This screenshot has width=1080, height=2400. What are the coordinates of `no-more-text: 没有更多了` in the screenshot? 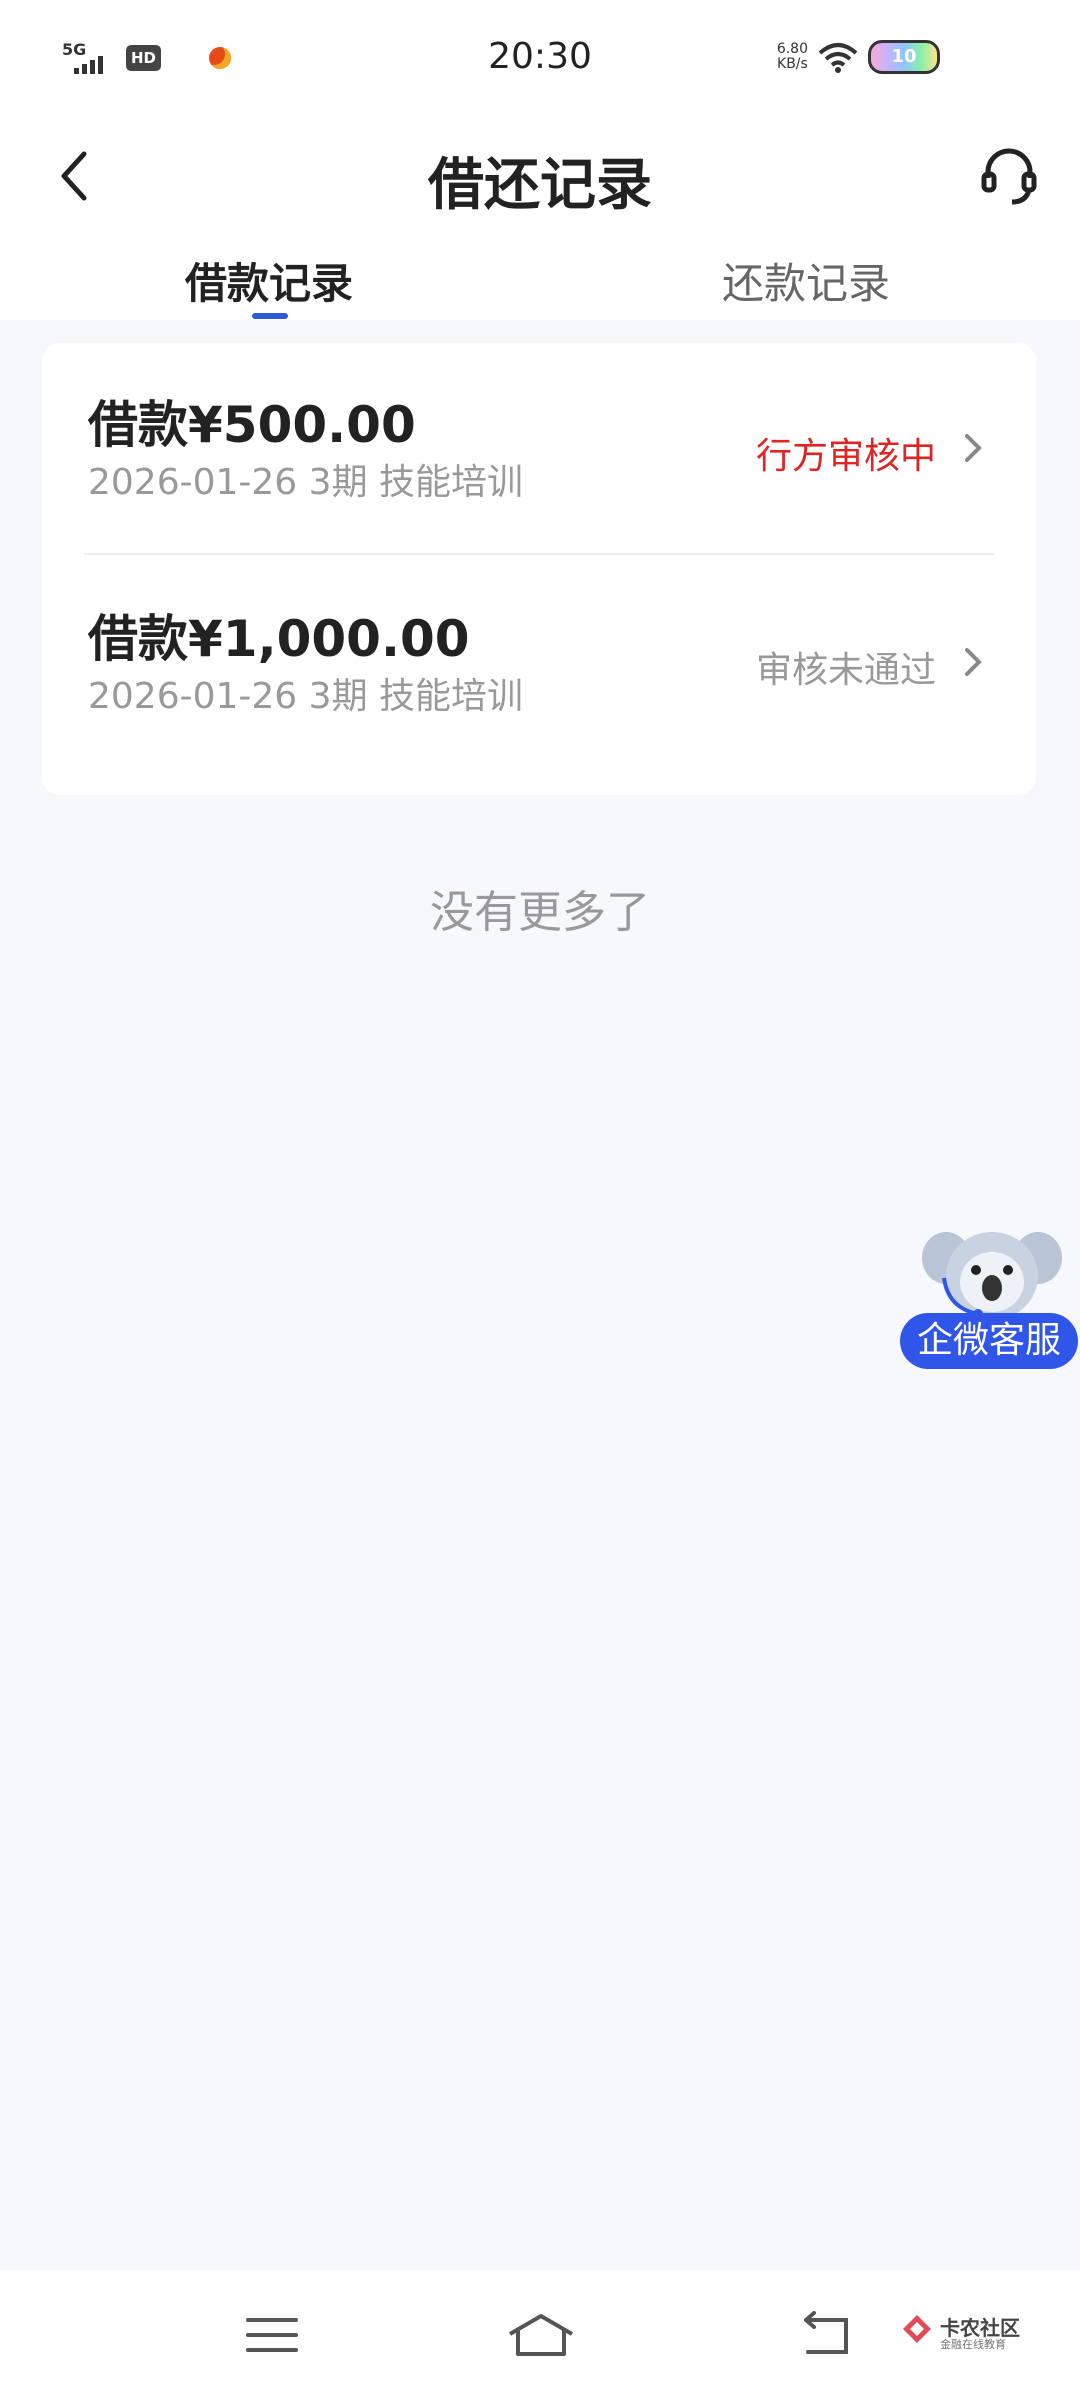 It's located at (540, 912).